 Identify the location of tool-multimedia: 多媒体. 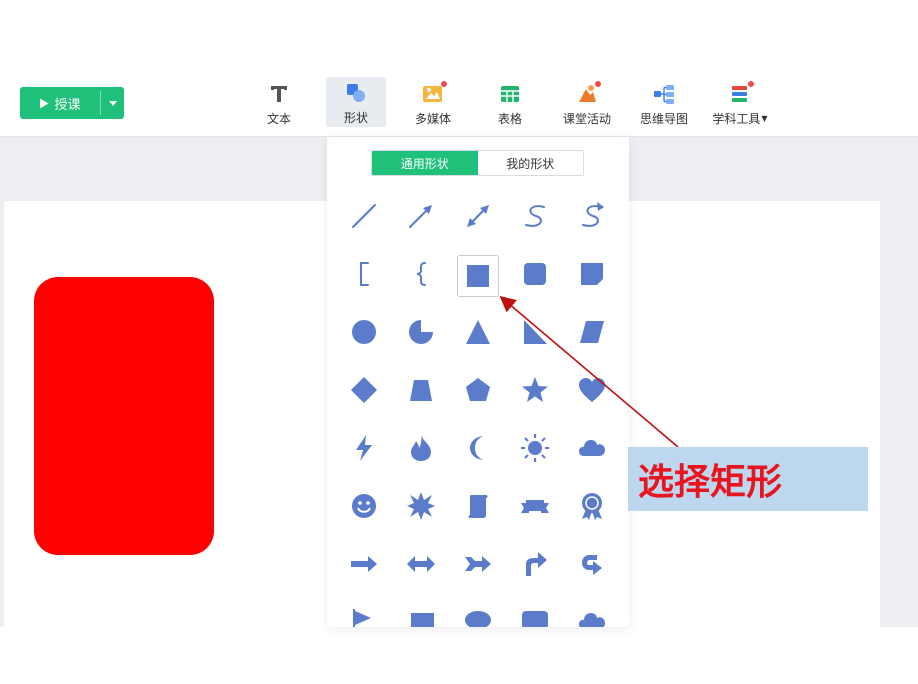
(433, 103).